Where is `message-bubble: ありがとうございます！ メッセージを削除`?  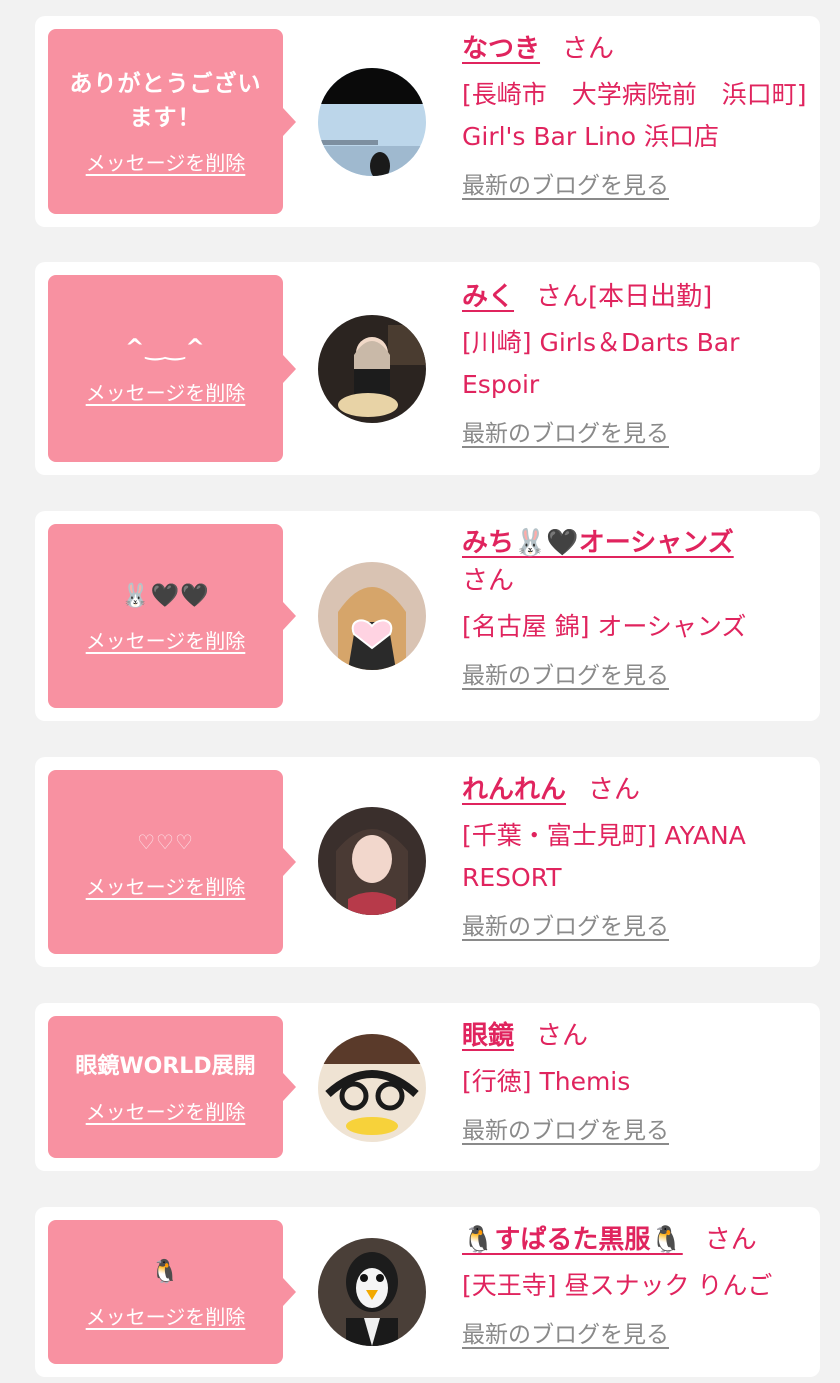 message-bubble: ありがとうございます！ メッセージを削除 is located at coordinates (172, 121).